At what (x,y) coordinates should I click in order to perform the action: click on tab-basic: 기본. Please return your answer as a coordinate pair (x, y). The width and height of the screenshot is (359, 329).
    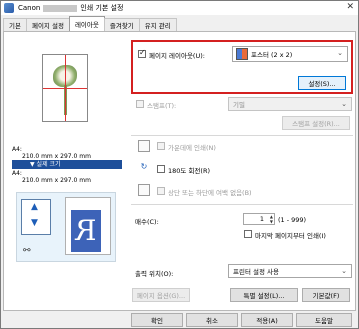
    Looking at the image, I should click on (15, 24).